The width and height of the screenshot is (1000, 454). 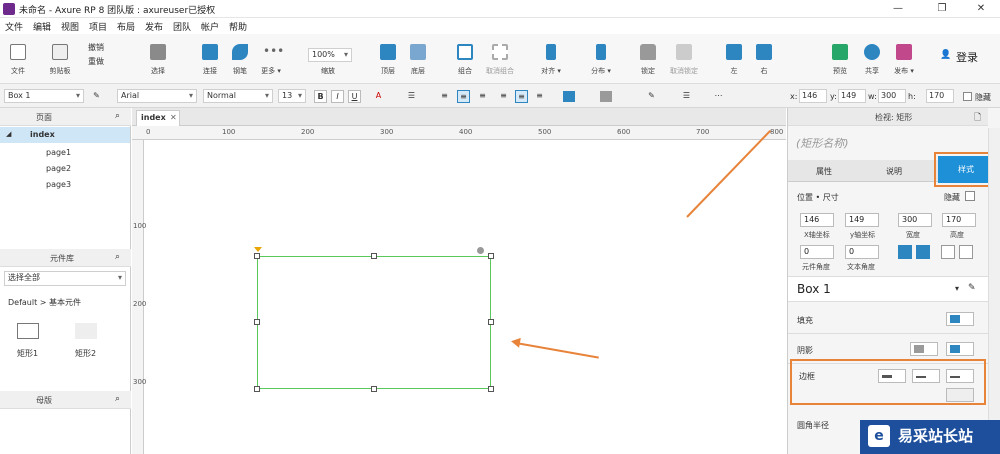 What do you see at coordinates (898, 9) in the screenshot?
I see `minimize-button: —` at bounding box center [898, 9].